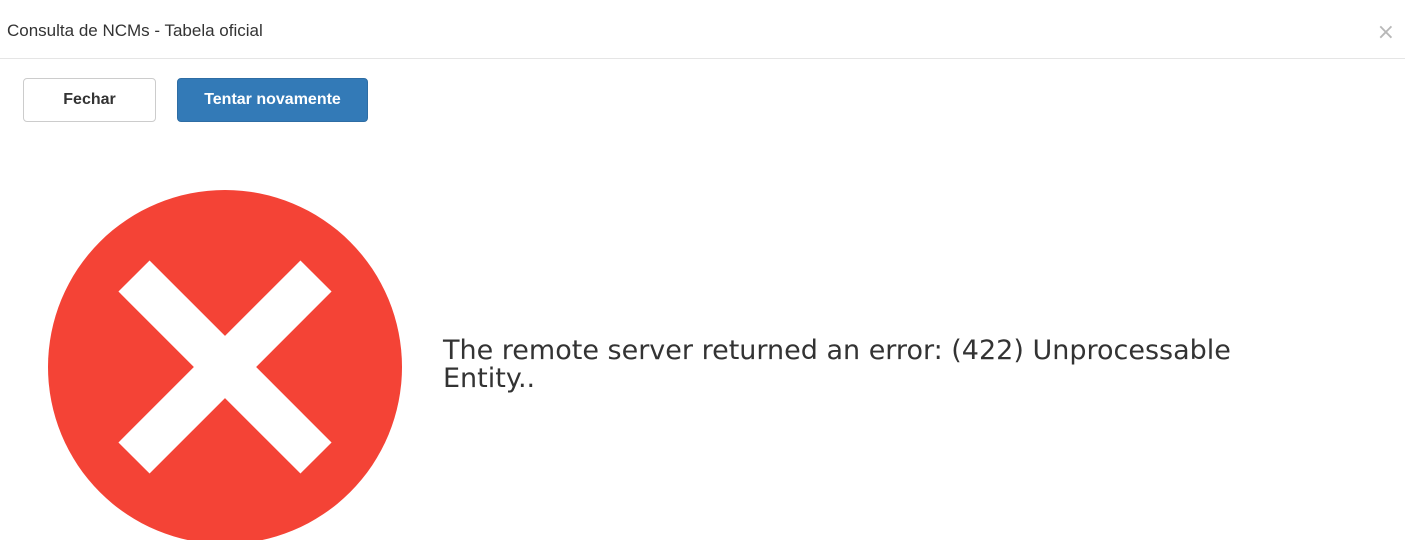 The height and width of the screenshot is (540, 1411). What do you see at coordinates (702, 29) in the screenshot?
I see `modal-header: Consulta de NCMs - Tabela oficial ×` at bounding box center [702, 29].